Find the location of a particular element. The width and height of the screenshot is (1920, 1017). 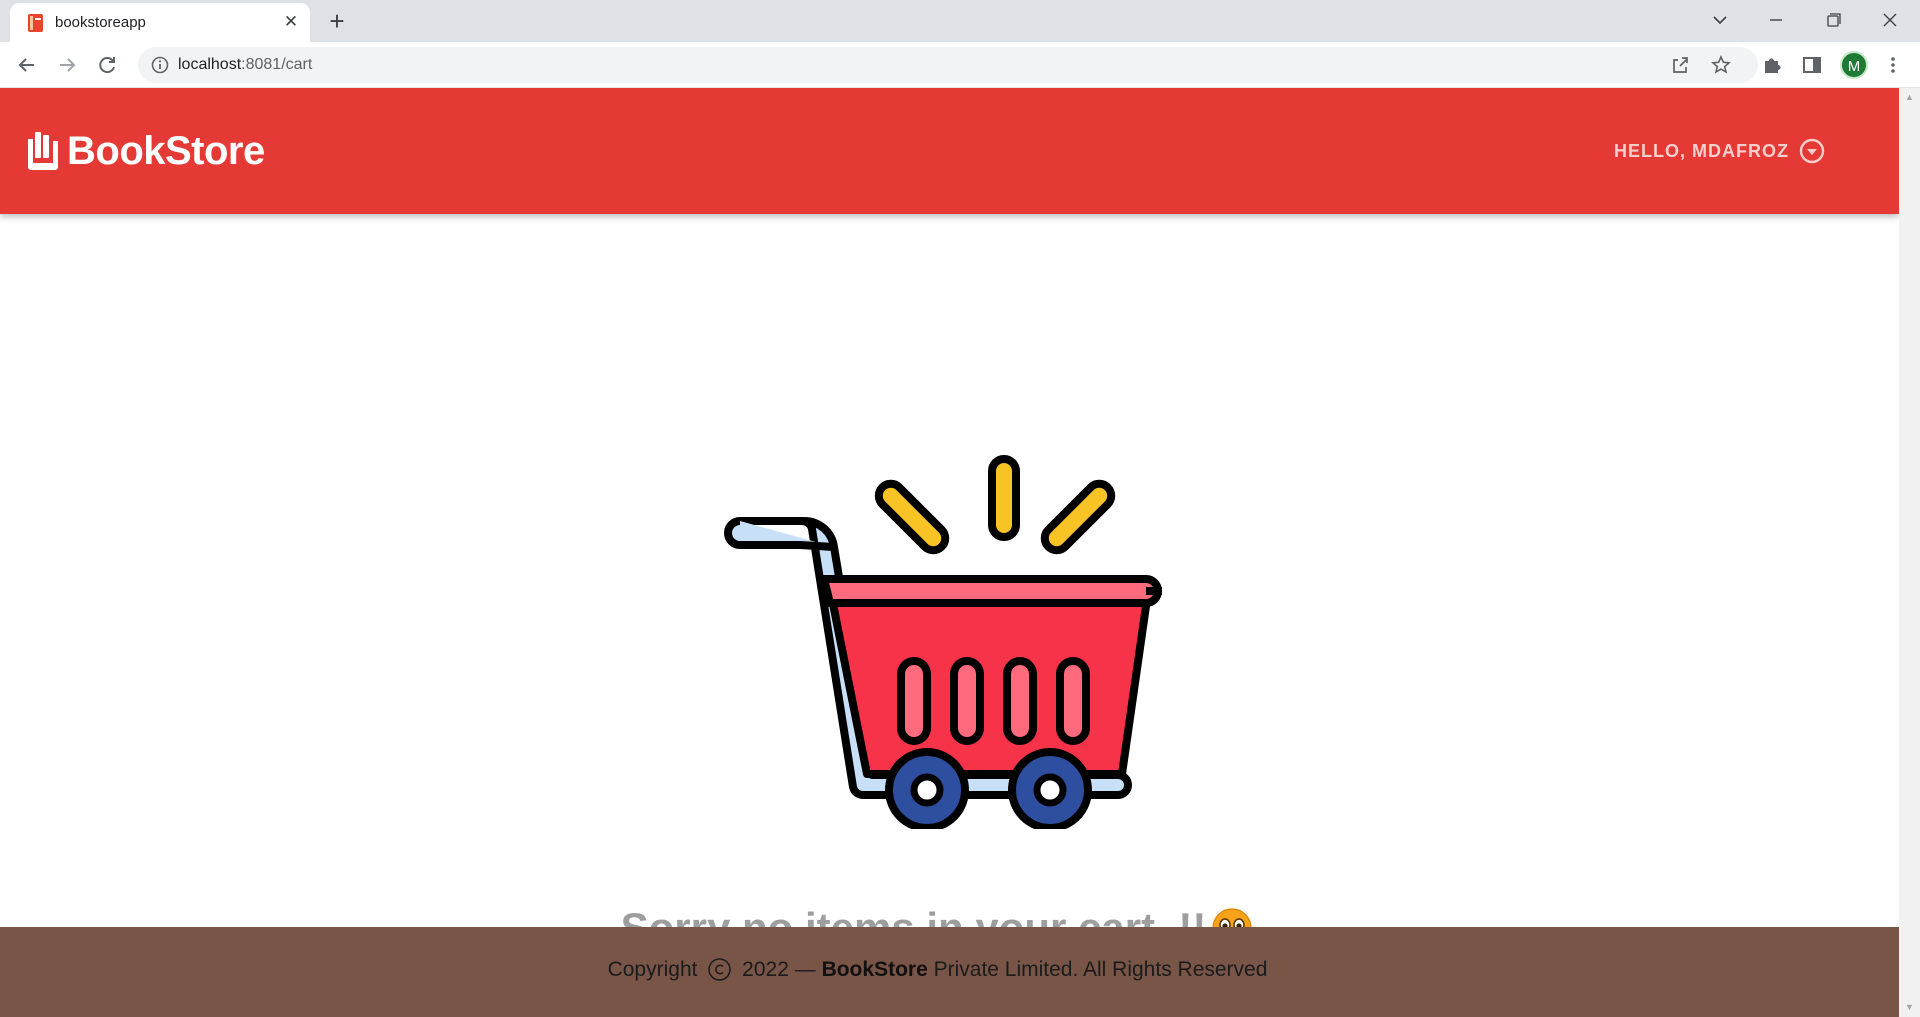

tab-title: bookstoreapp is located at coordinates (100, 22).